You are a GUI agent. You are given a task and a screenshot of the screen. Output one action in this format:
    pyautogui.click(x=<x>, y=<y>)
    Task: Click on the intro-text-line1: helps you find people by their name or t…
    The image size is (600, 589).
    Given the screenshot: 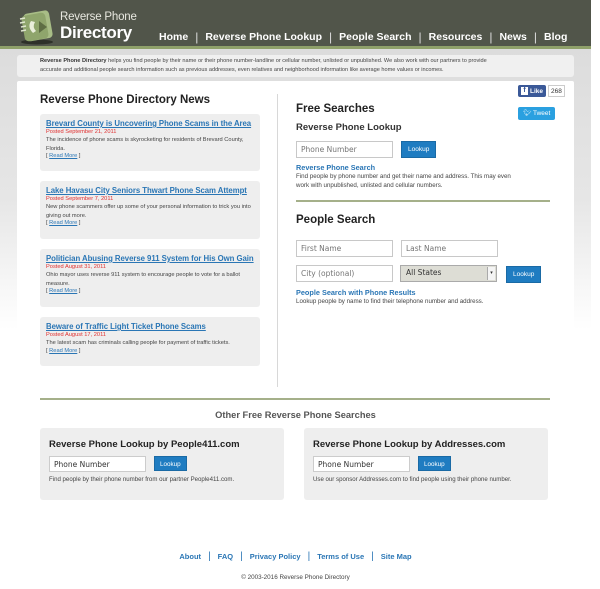 What is the action you would take?
    pyautogui.click(x=296, y=61)
    